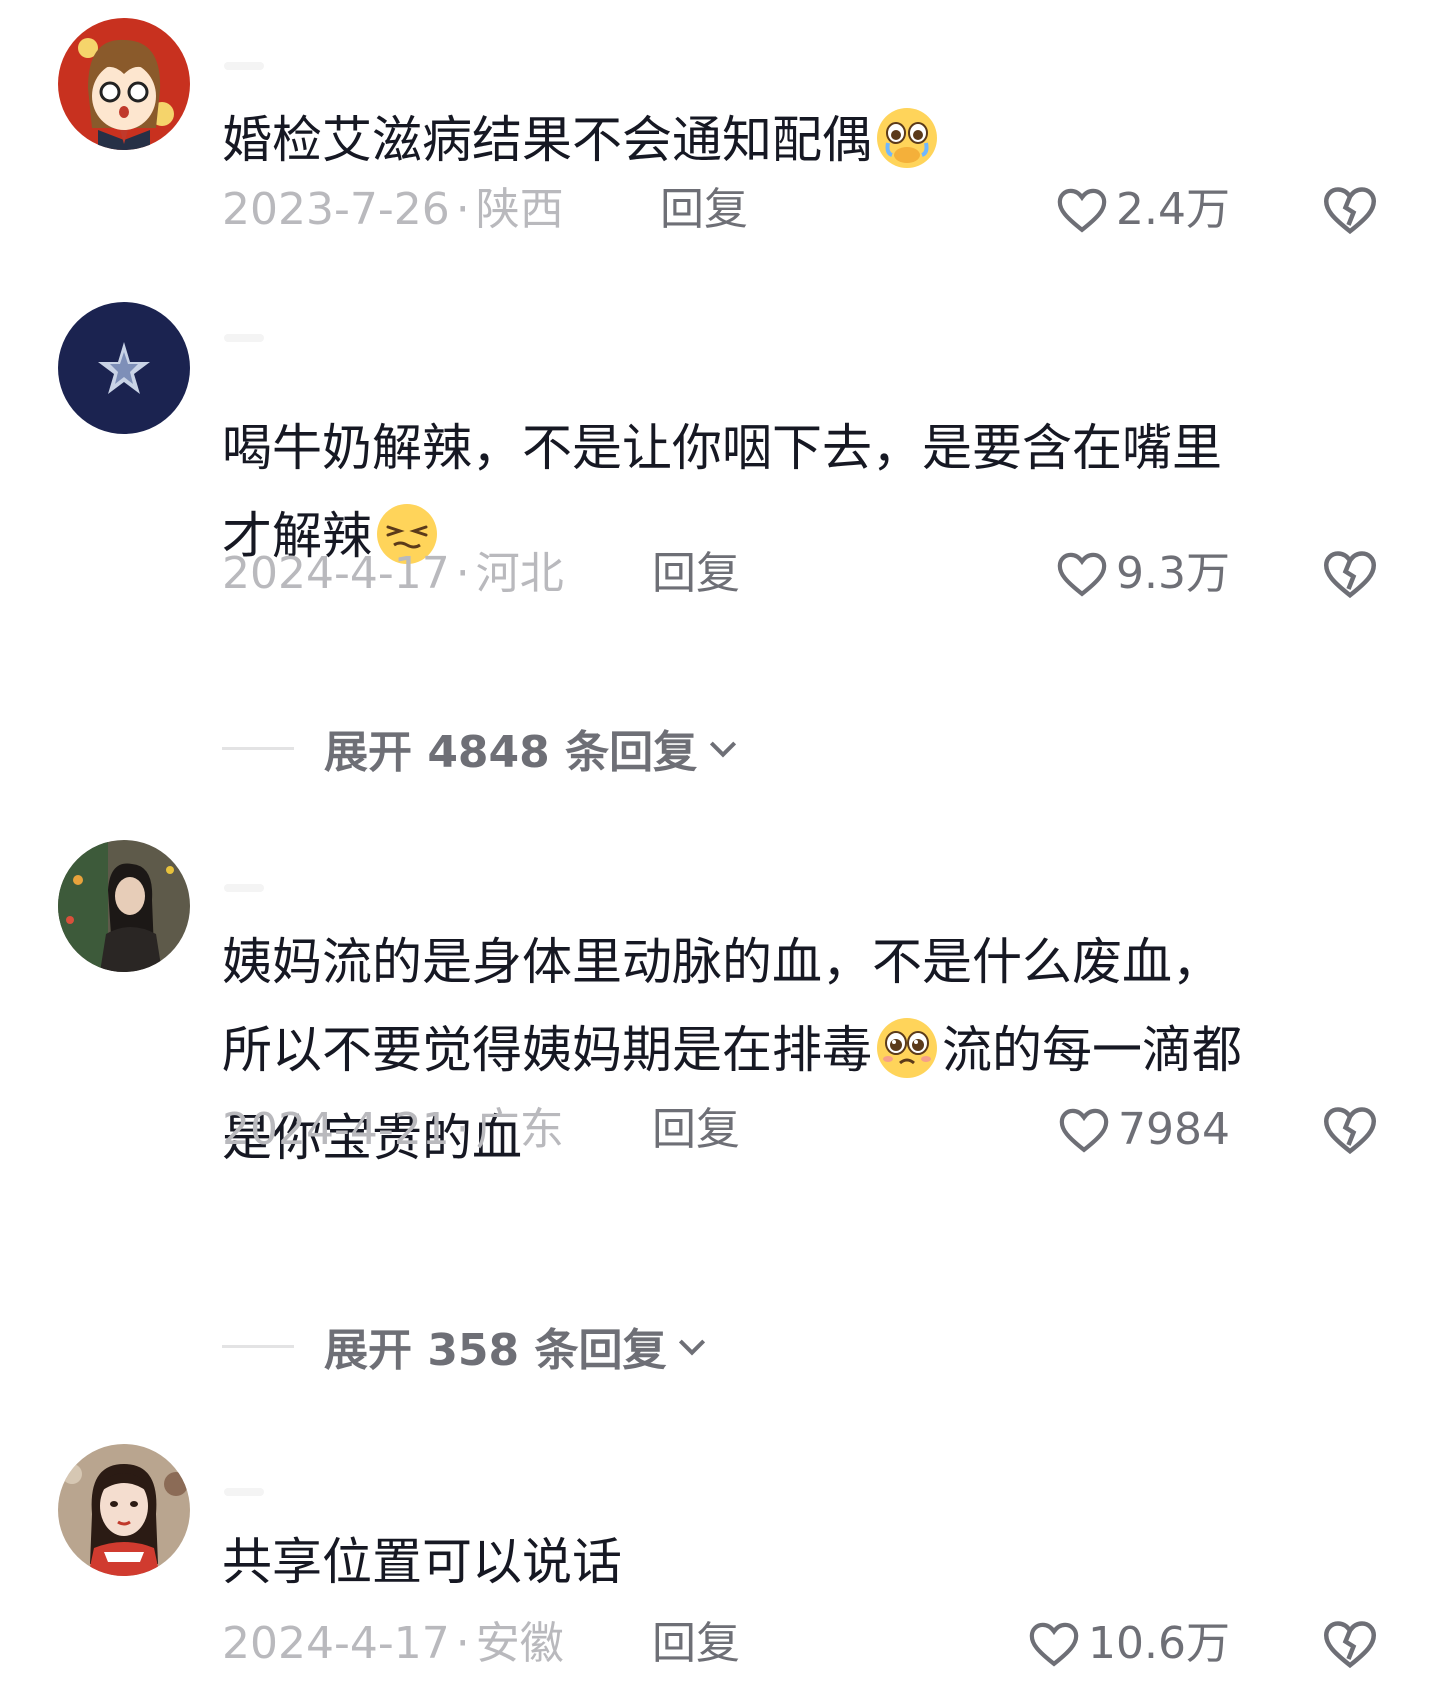 This screenshot has height=1696, width=1440. What do you see at coordinates (547, 140) in the screenshot?
I see `comment-text-segment: 婚检艾滋病结果不会通知配偶` at bounding box center [547, 140].